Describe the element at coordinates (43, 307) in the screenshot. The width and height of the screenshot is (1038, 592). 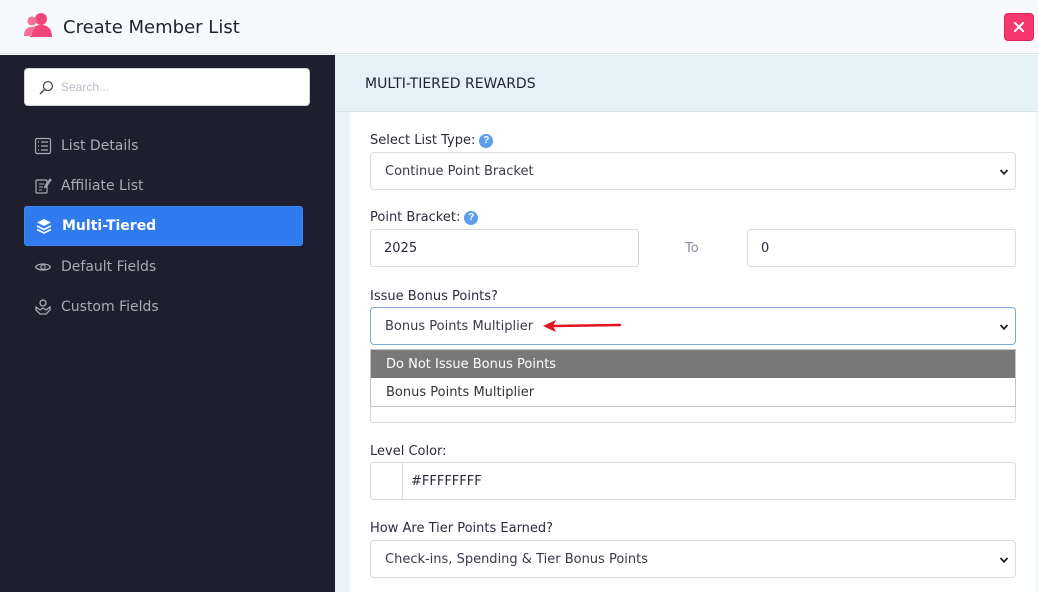
I see `custom-fields-icon` at that location.